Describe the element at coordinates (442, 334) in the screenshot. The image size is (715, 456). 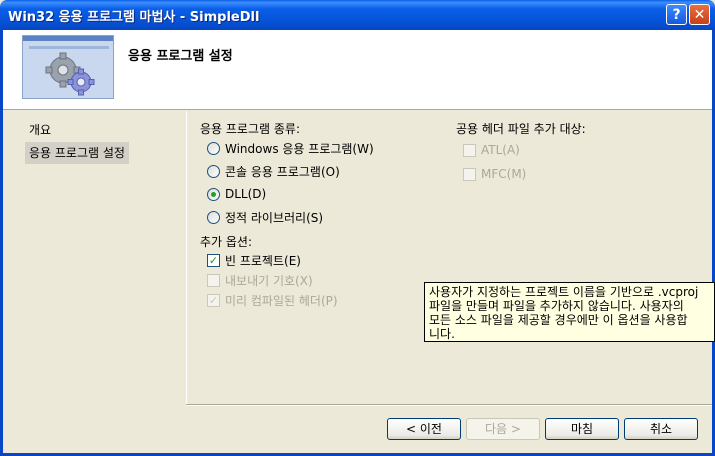
I see `tooltip-line: 니다.` at that location.